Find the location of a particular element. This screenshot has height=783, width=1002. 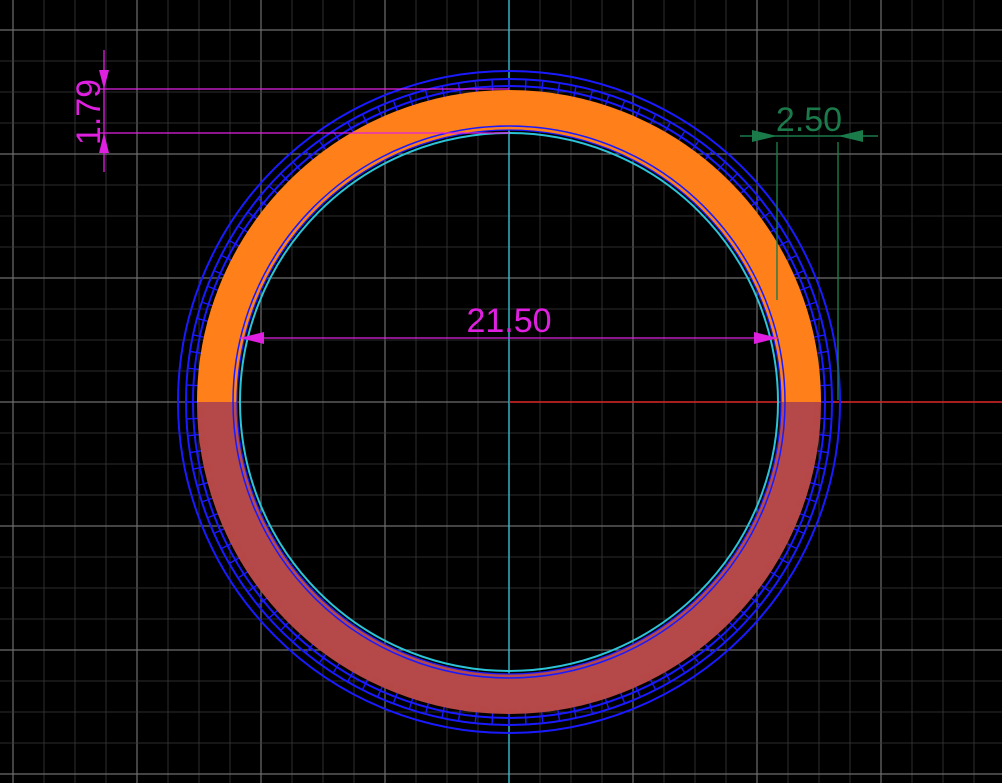

dimension-inner-diameter: 21.50 is located at coordinates (509, 323).